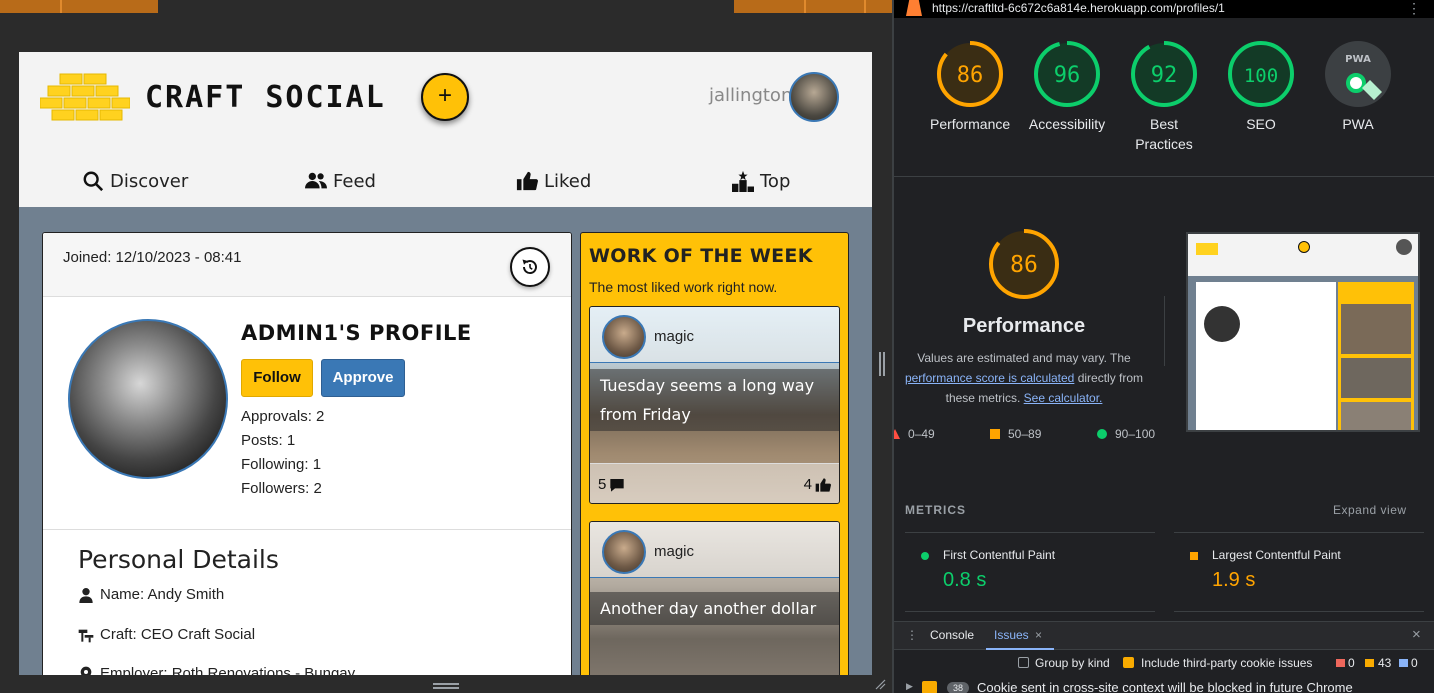 The height and width of the screenshot is (693, 1434). I want to click on profile-title: ADMIN1'S PROFILE, so click(356, 333).